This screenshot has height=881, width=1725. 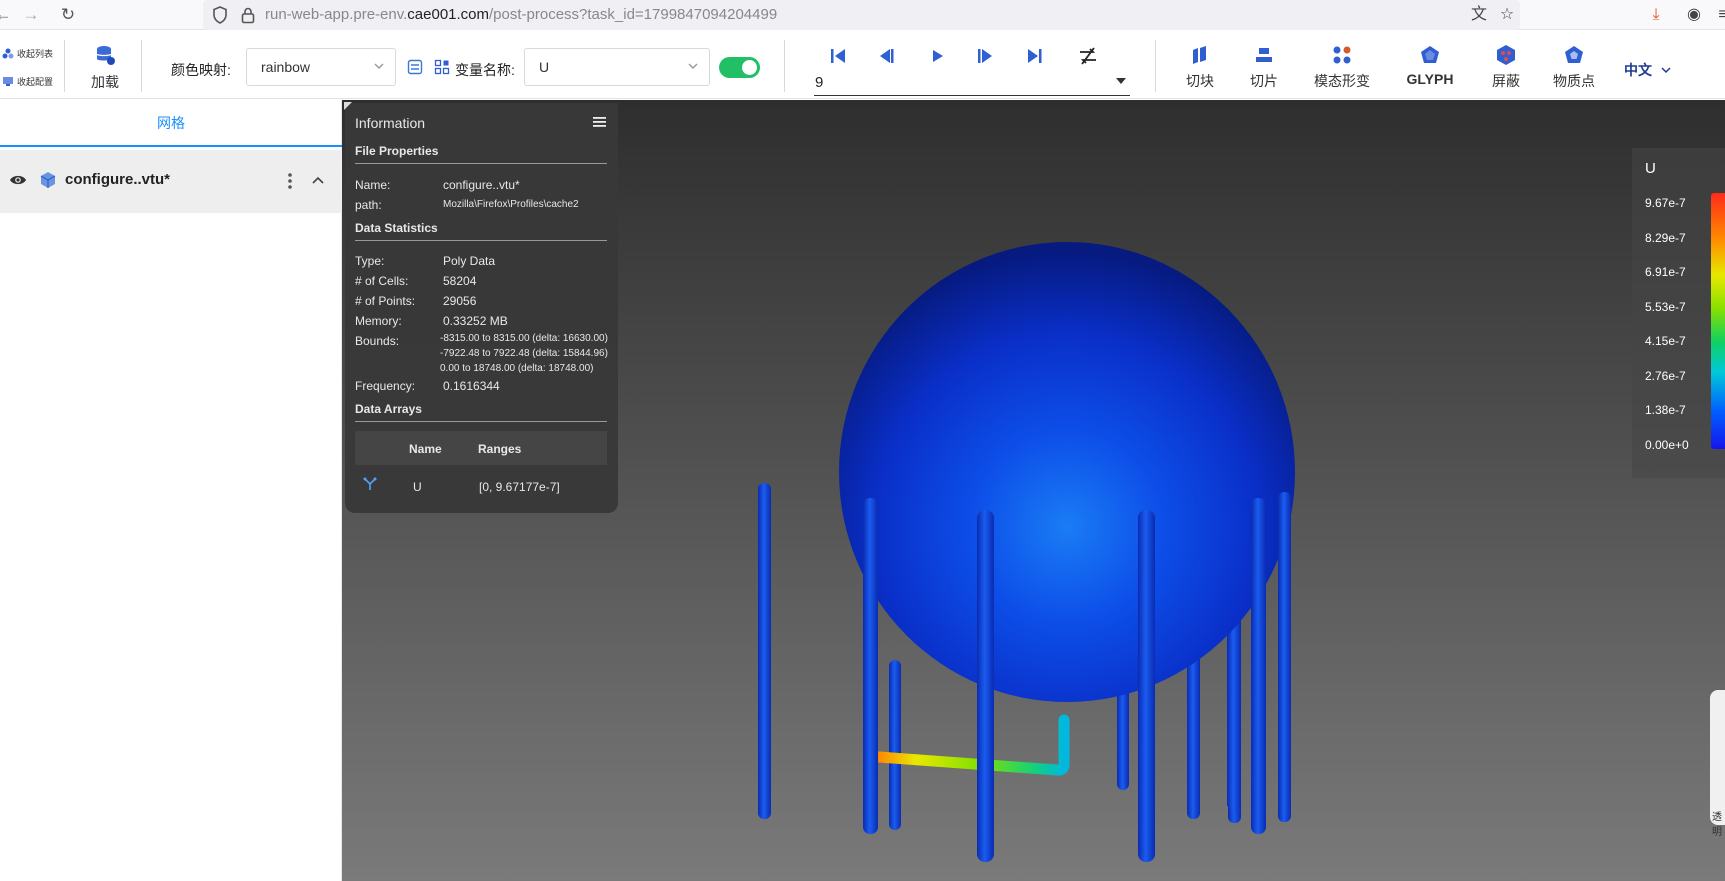 What do you see at coordinates (248, 15) in the screenshot?
I see `lock-icon` at bounding box center [248, 15].